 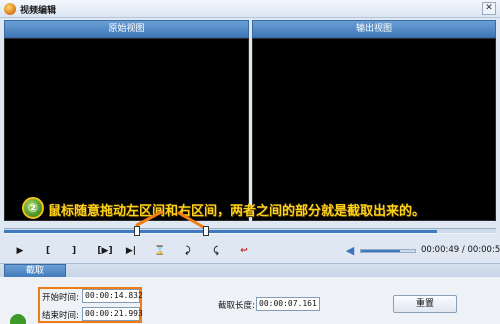 I want to click on mark-end-button: ], so click(x=74, y=251).